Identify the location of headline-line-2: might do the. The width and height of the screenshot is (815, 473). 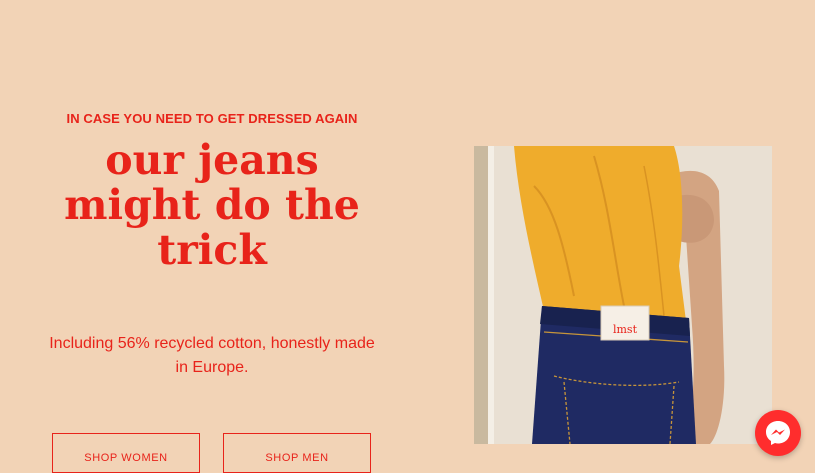
(212, 205).